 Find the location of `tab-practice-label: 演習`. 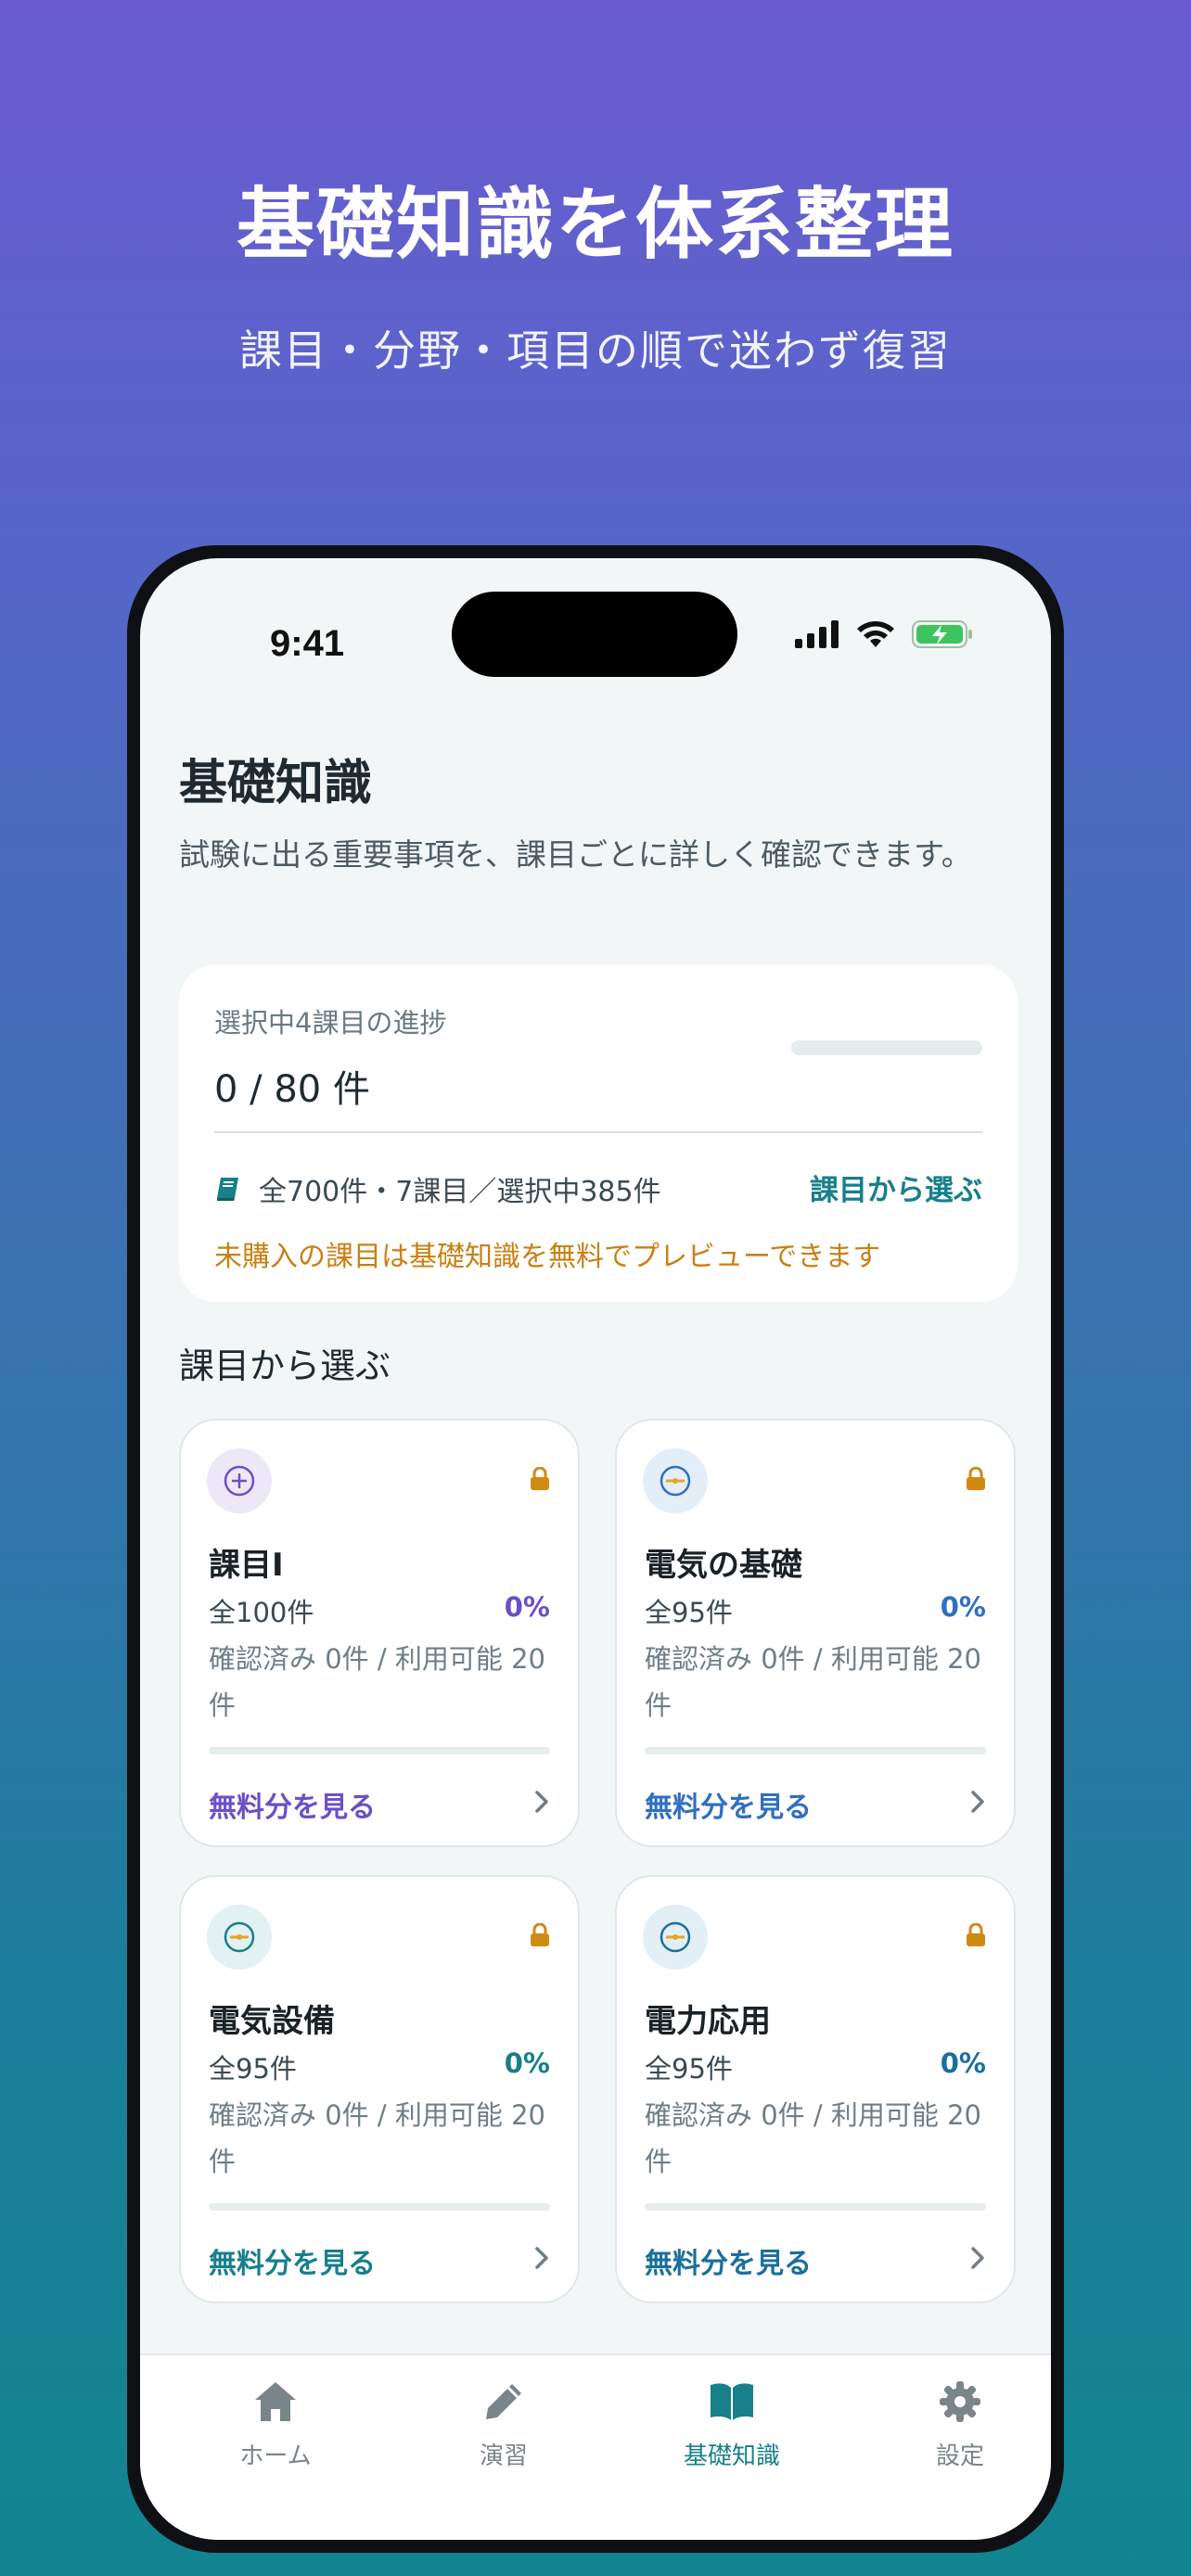

tab-practice-label: 演習 is located at coordinates (503, 2456).